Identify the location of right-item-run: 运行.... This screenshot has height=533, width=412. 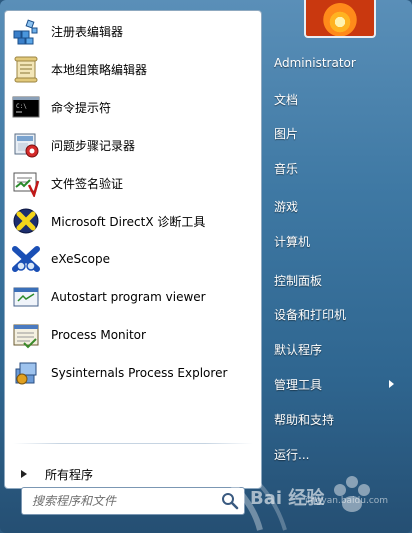
(335, 454).